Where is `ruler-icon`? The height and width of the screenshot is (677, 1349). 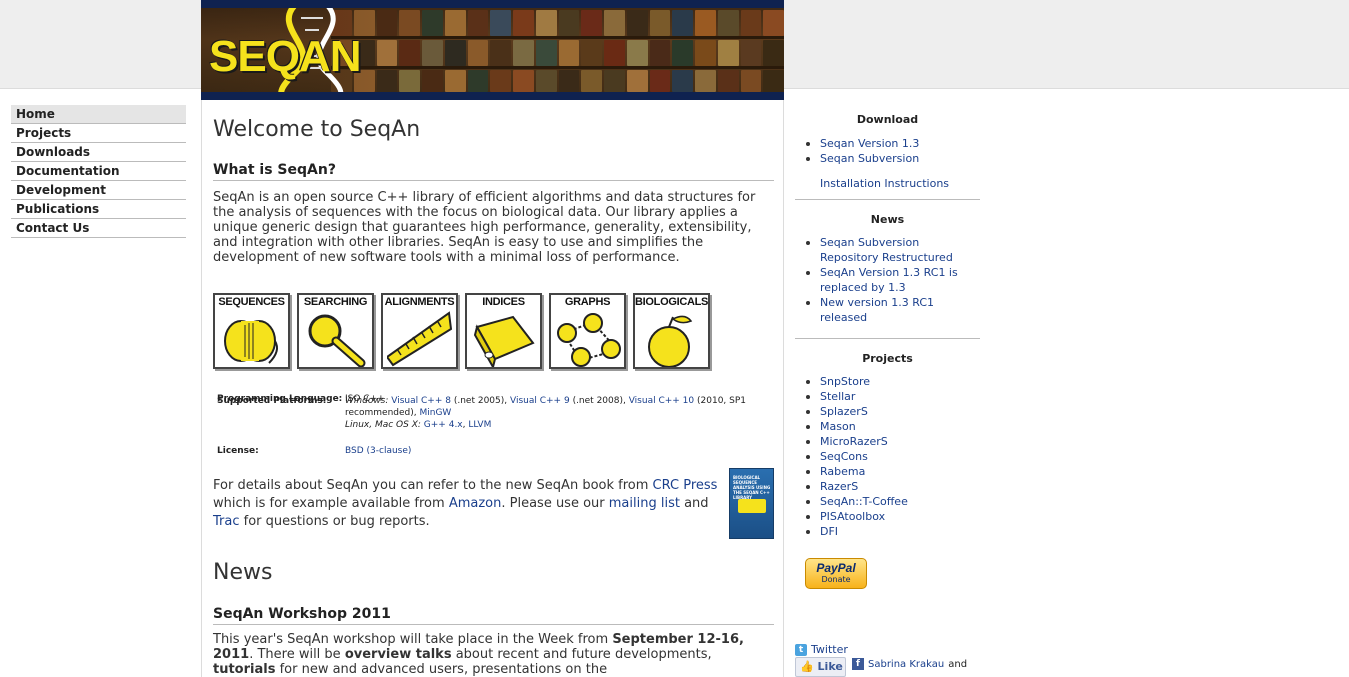
ruler-icon is located at coordinates (420, 339).